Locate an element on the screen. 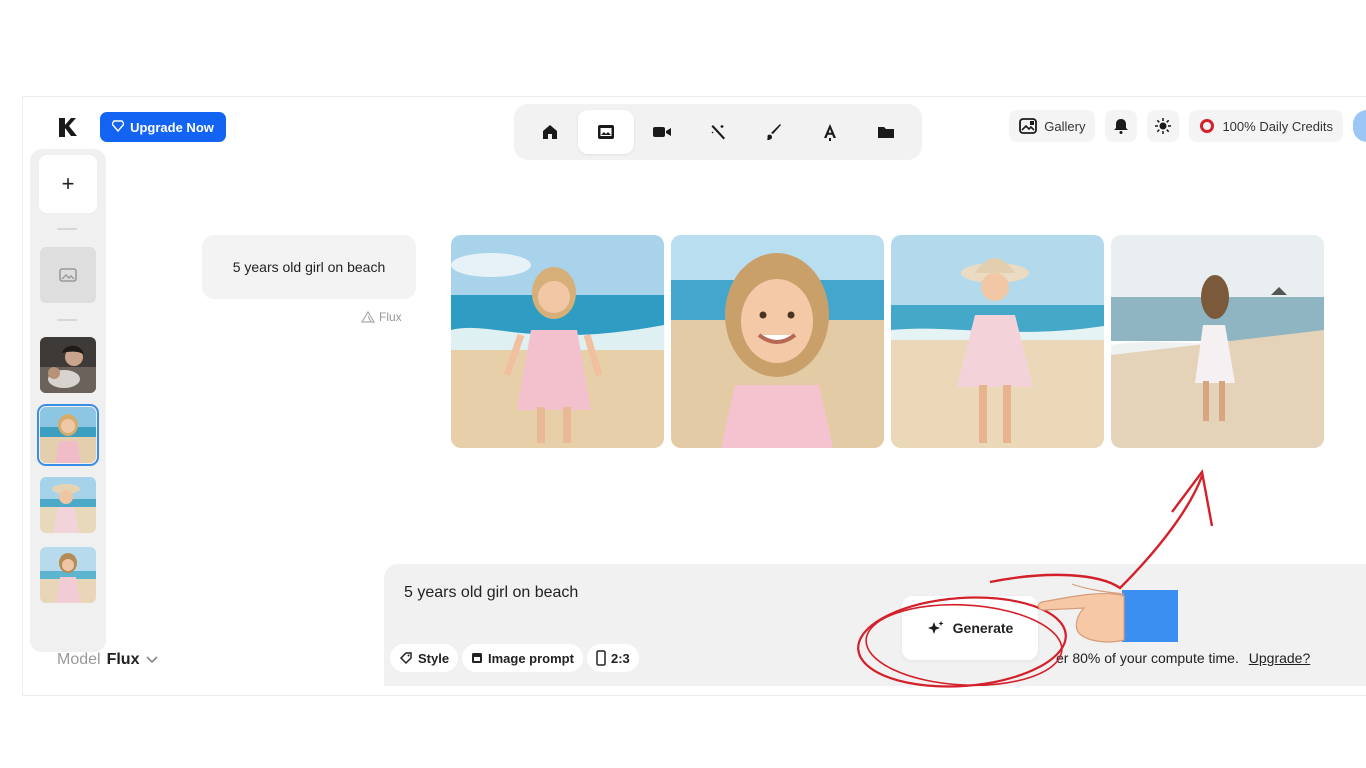 The height and width of the screenshot is (768, 1366). image-prompt-chip: Image prompt is located at coordinates (522, 658).